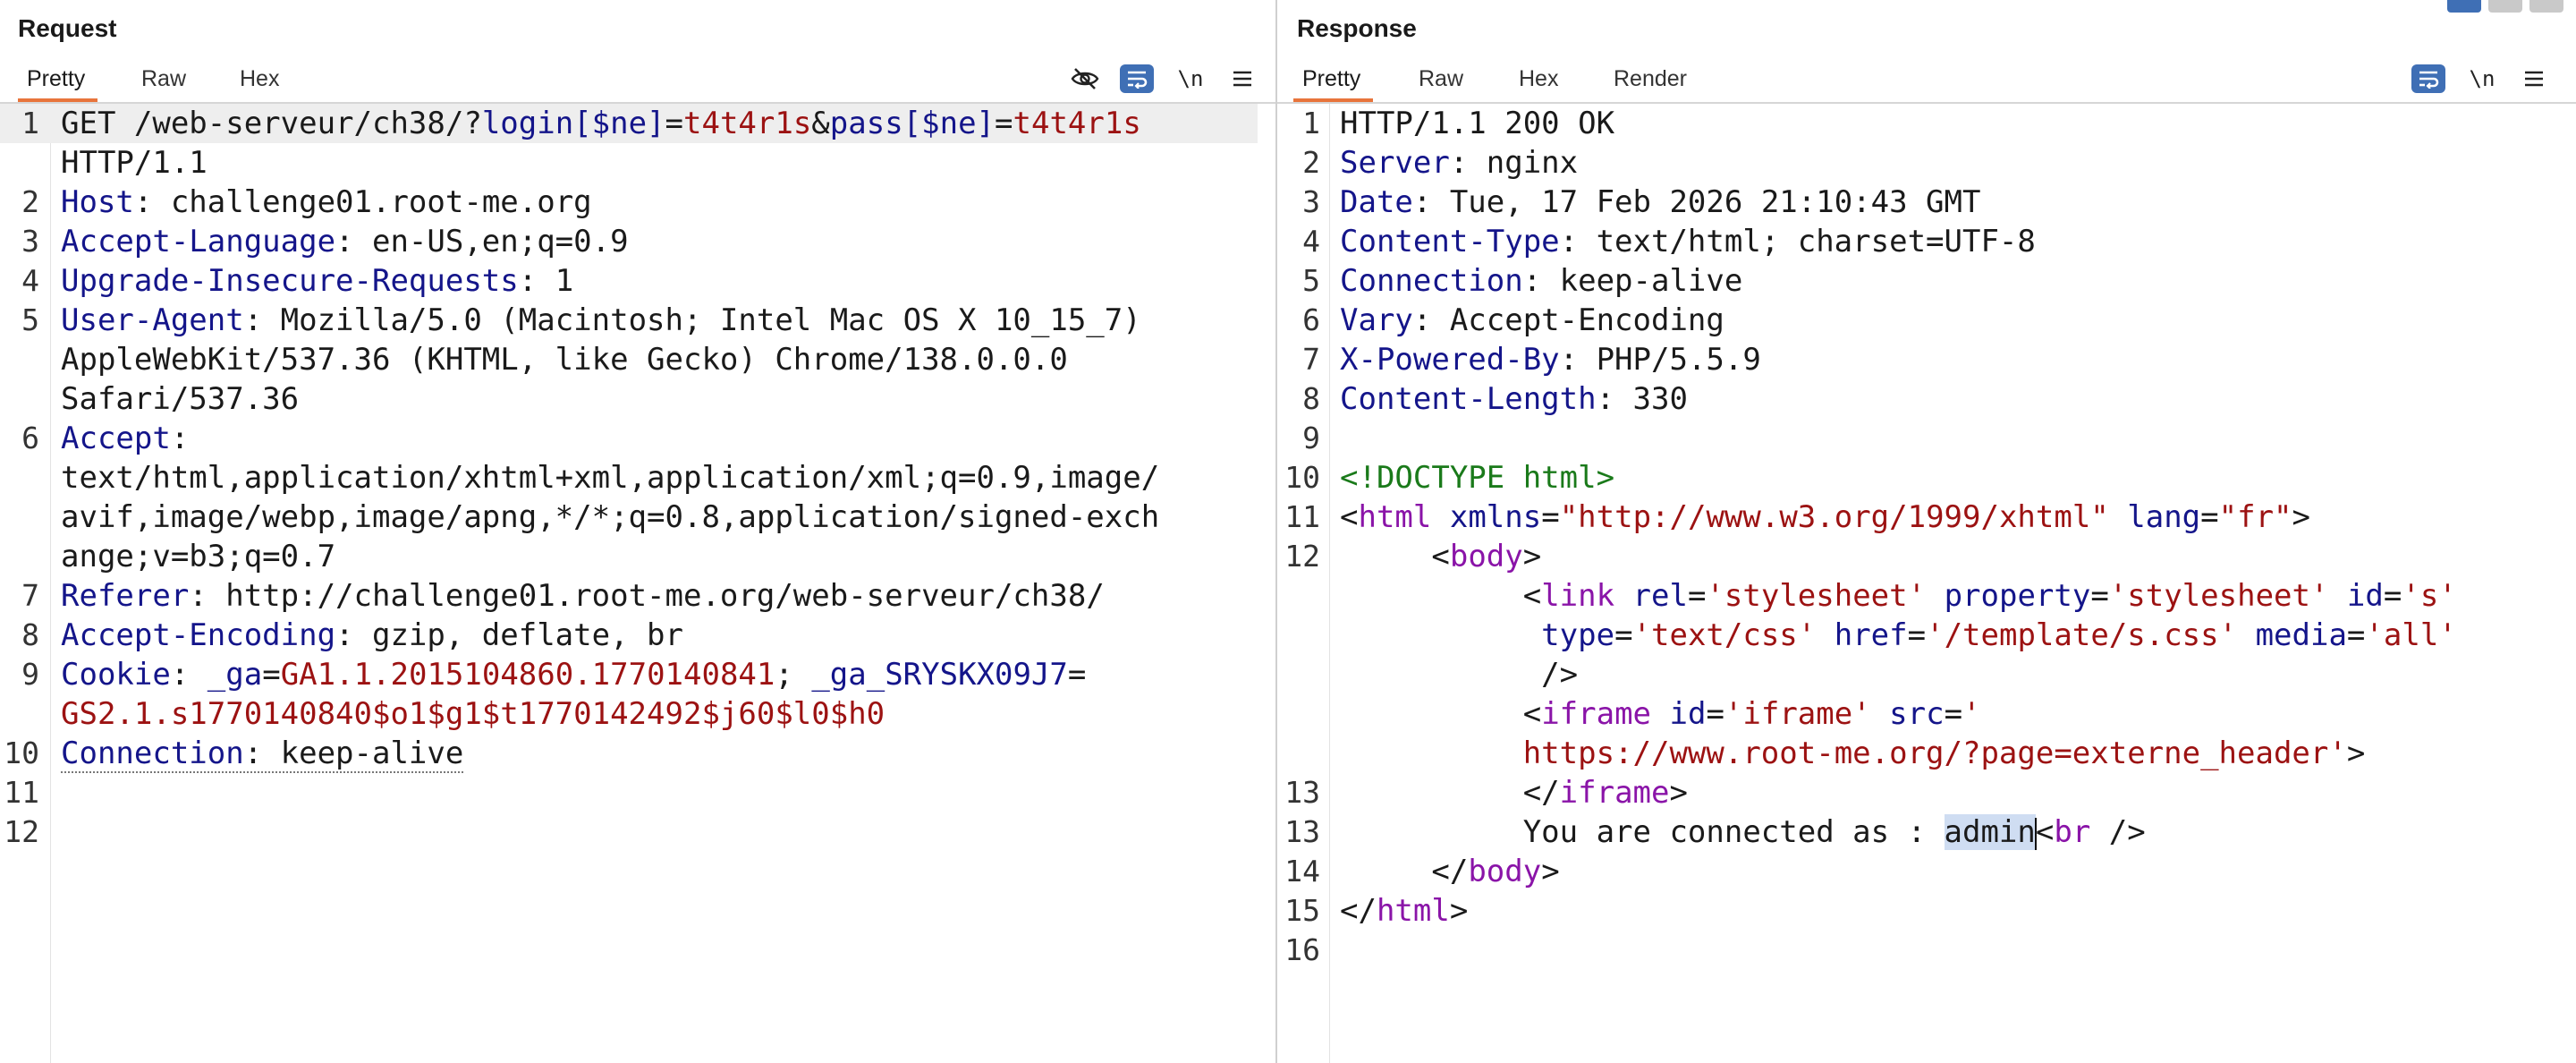 Image resolution: width=2576 pixels, height=1063 pixels. What do you see at coordinates (198, 556) in the screenshot?
I see `code-line: ange;v=b3;q=0.7` at bounding box center [198, 556].